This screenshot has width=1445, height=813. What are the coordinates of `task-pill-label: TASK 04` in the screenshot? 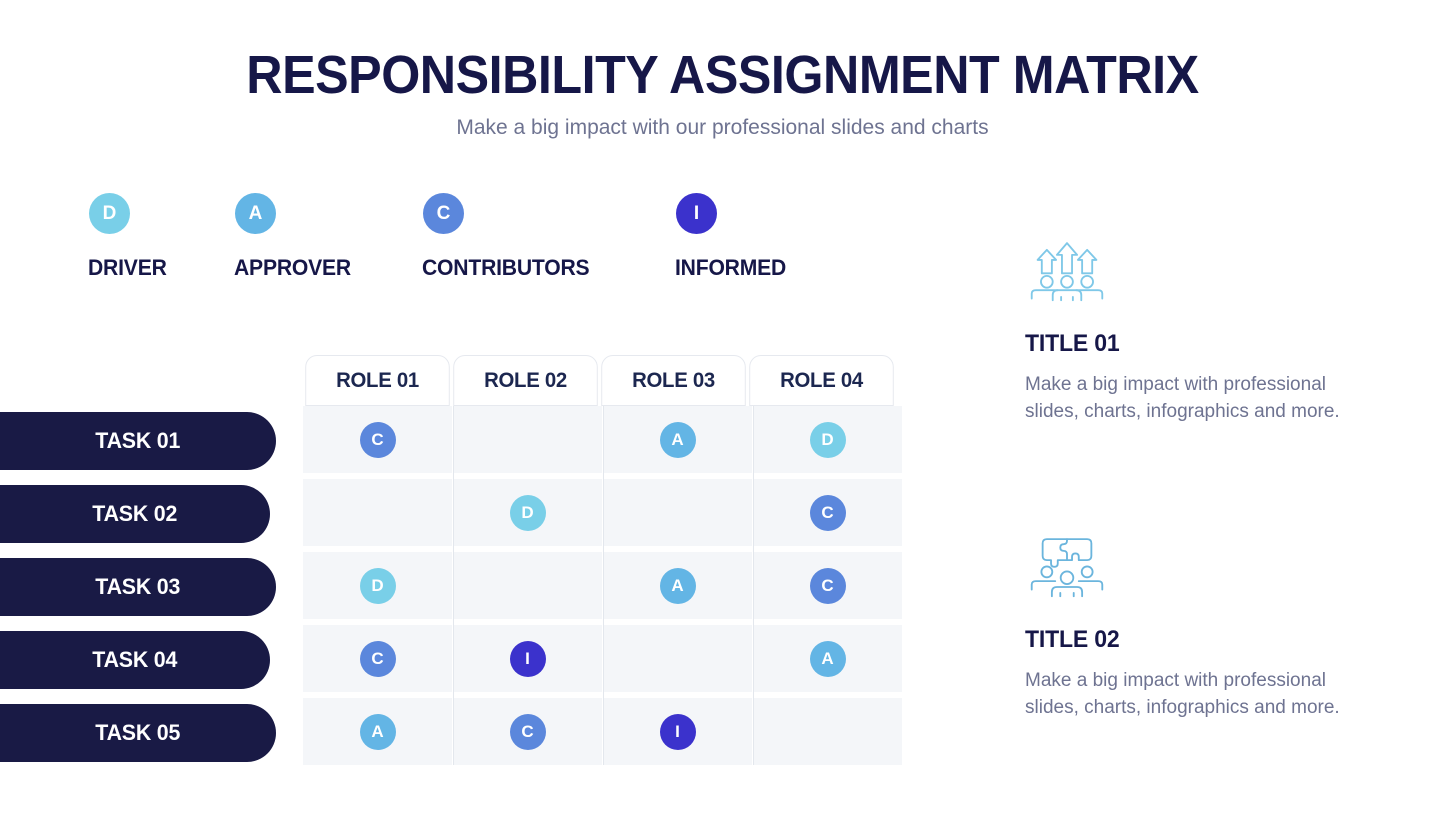 It's located at (135, 659).